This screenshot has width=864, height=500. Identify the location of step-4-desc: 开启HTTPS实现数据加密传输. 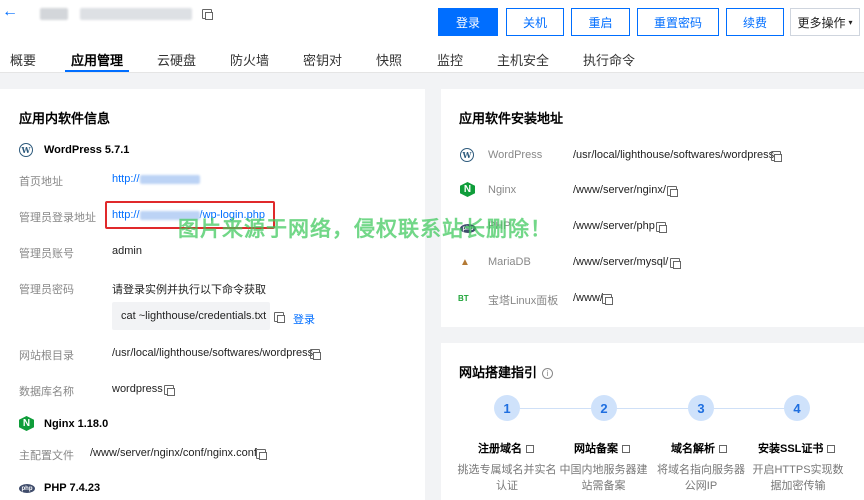
(798, 478).